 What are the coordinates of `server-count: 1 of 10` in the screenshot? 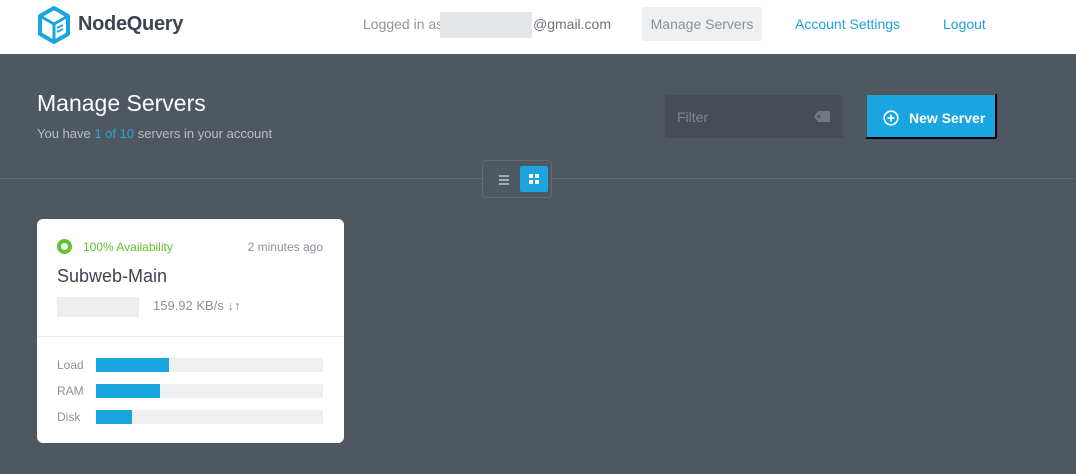 It's located at (114, 133).